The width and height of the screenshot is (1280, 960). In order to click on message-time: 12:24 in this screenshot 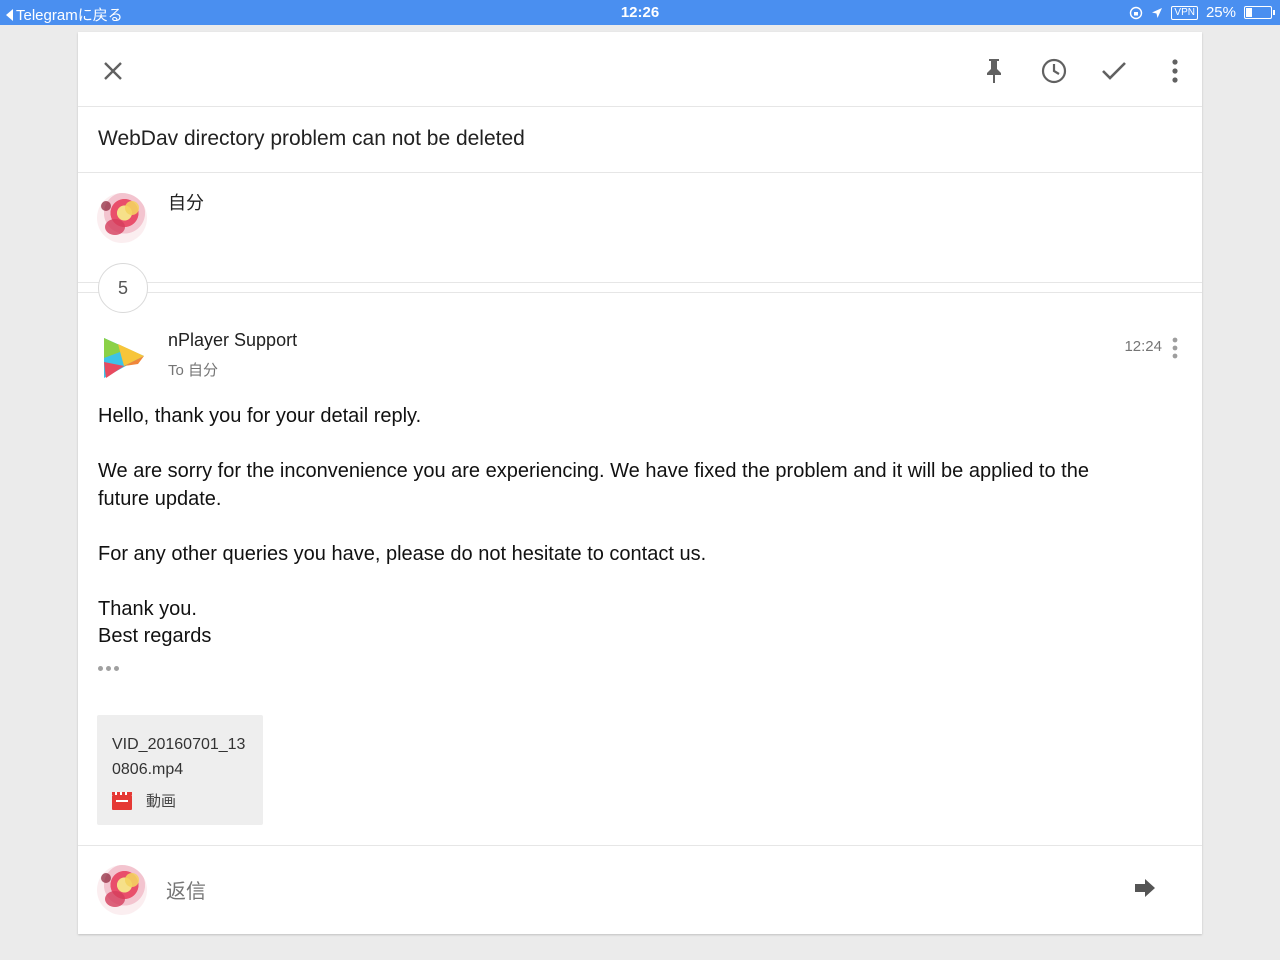, I will do `click(1143, 346)`.